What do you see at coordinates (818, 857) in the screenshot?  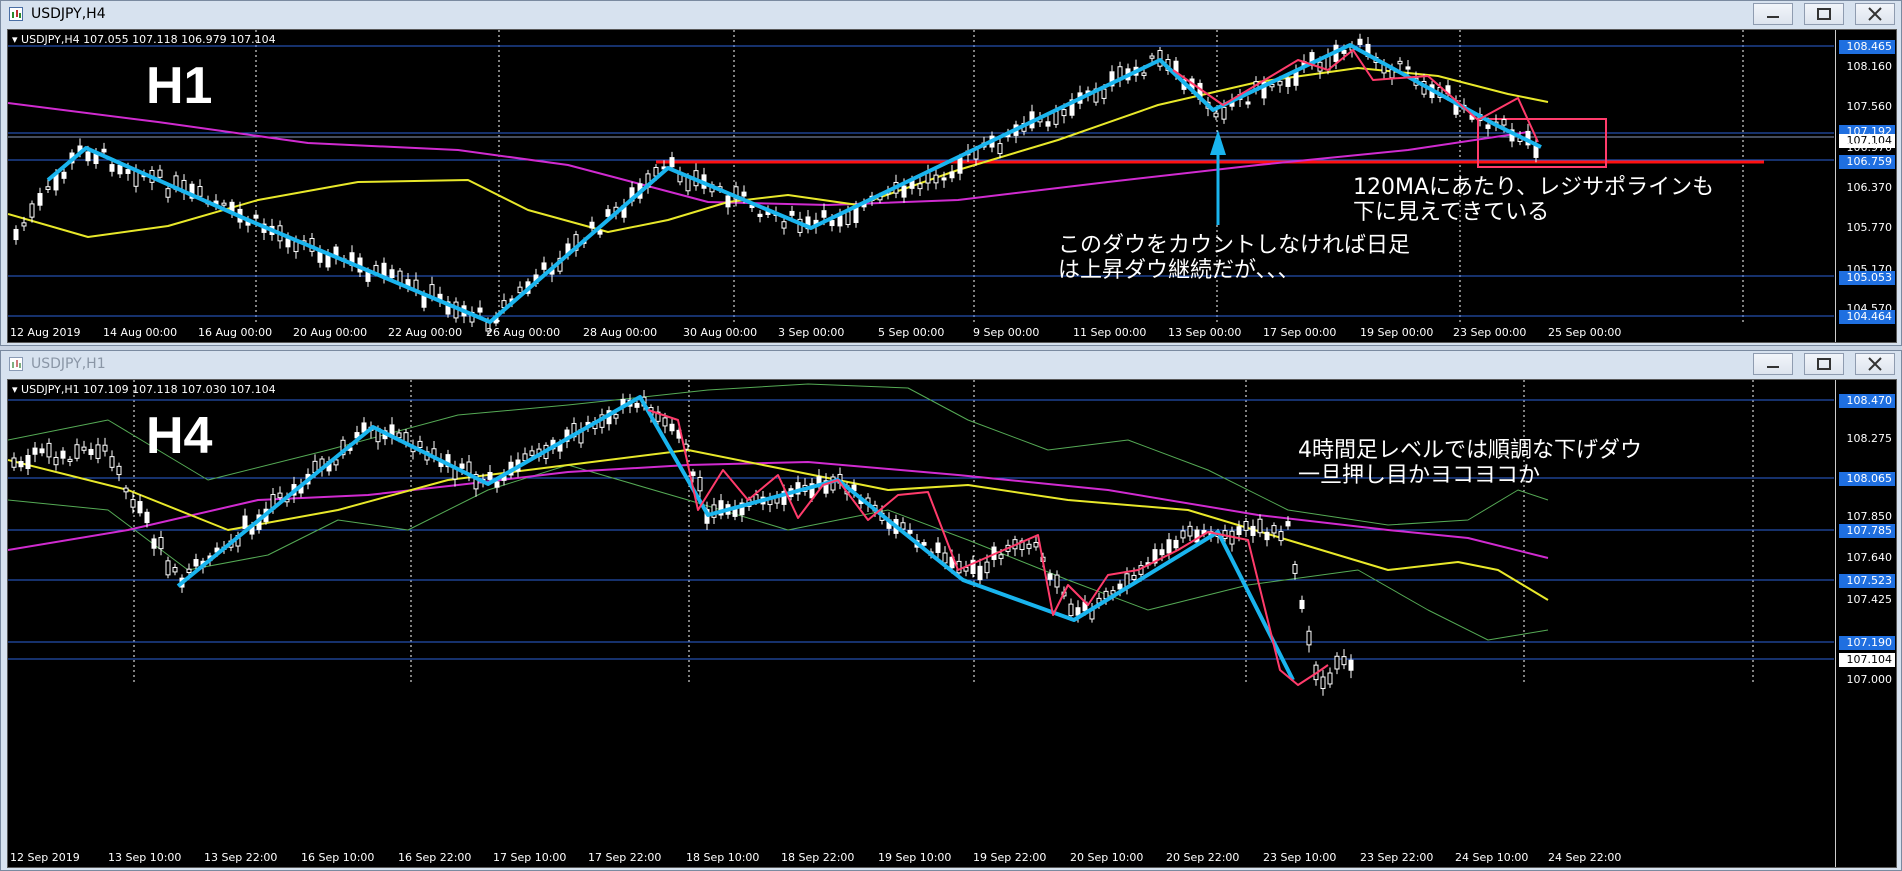 I see `time-label: 18 Sep 22:00` at bounding box center [818, 857].